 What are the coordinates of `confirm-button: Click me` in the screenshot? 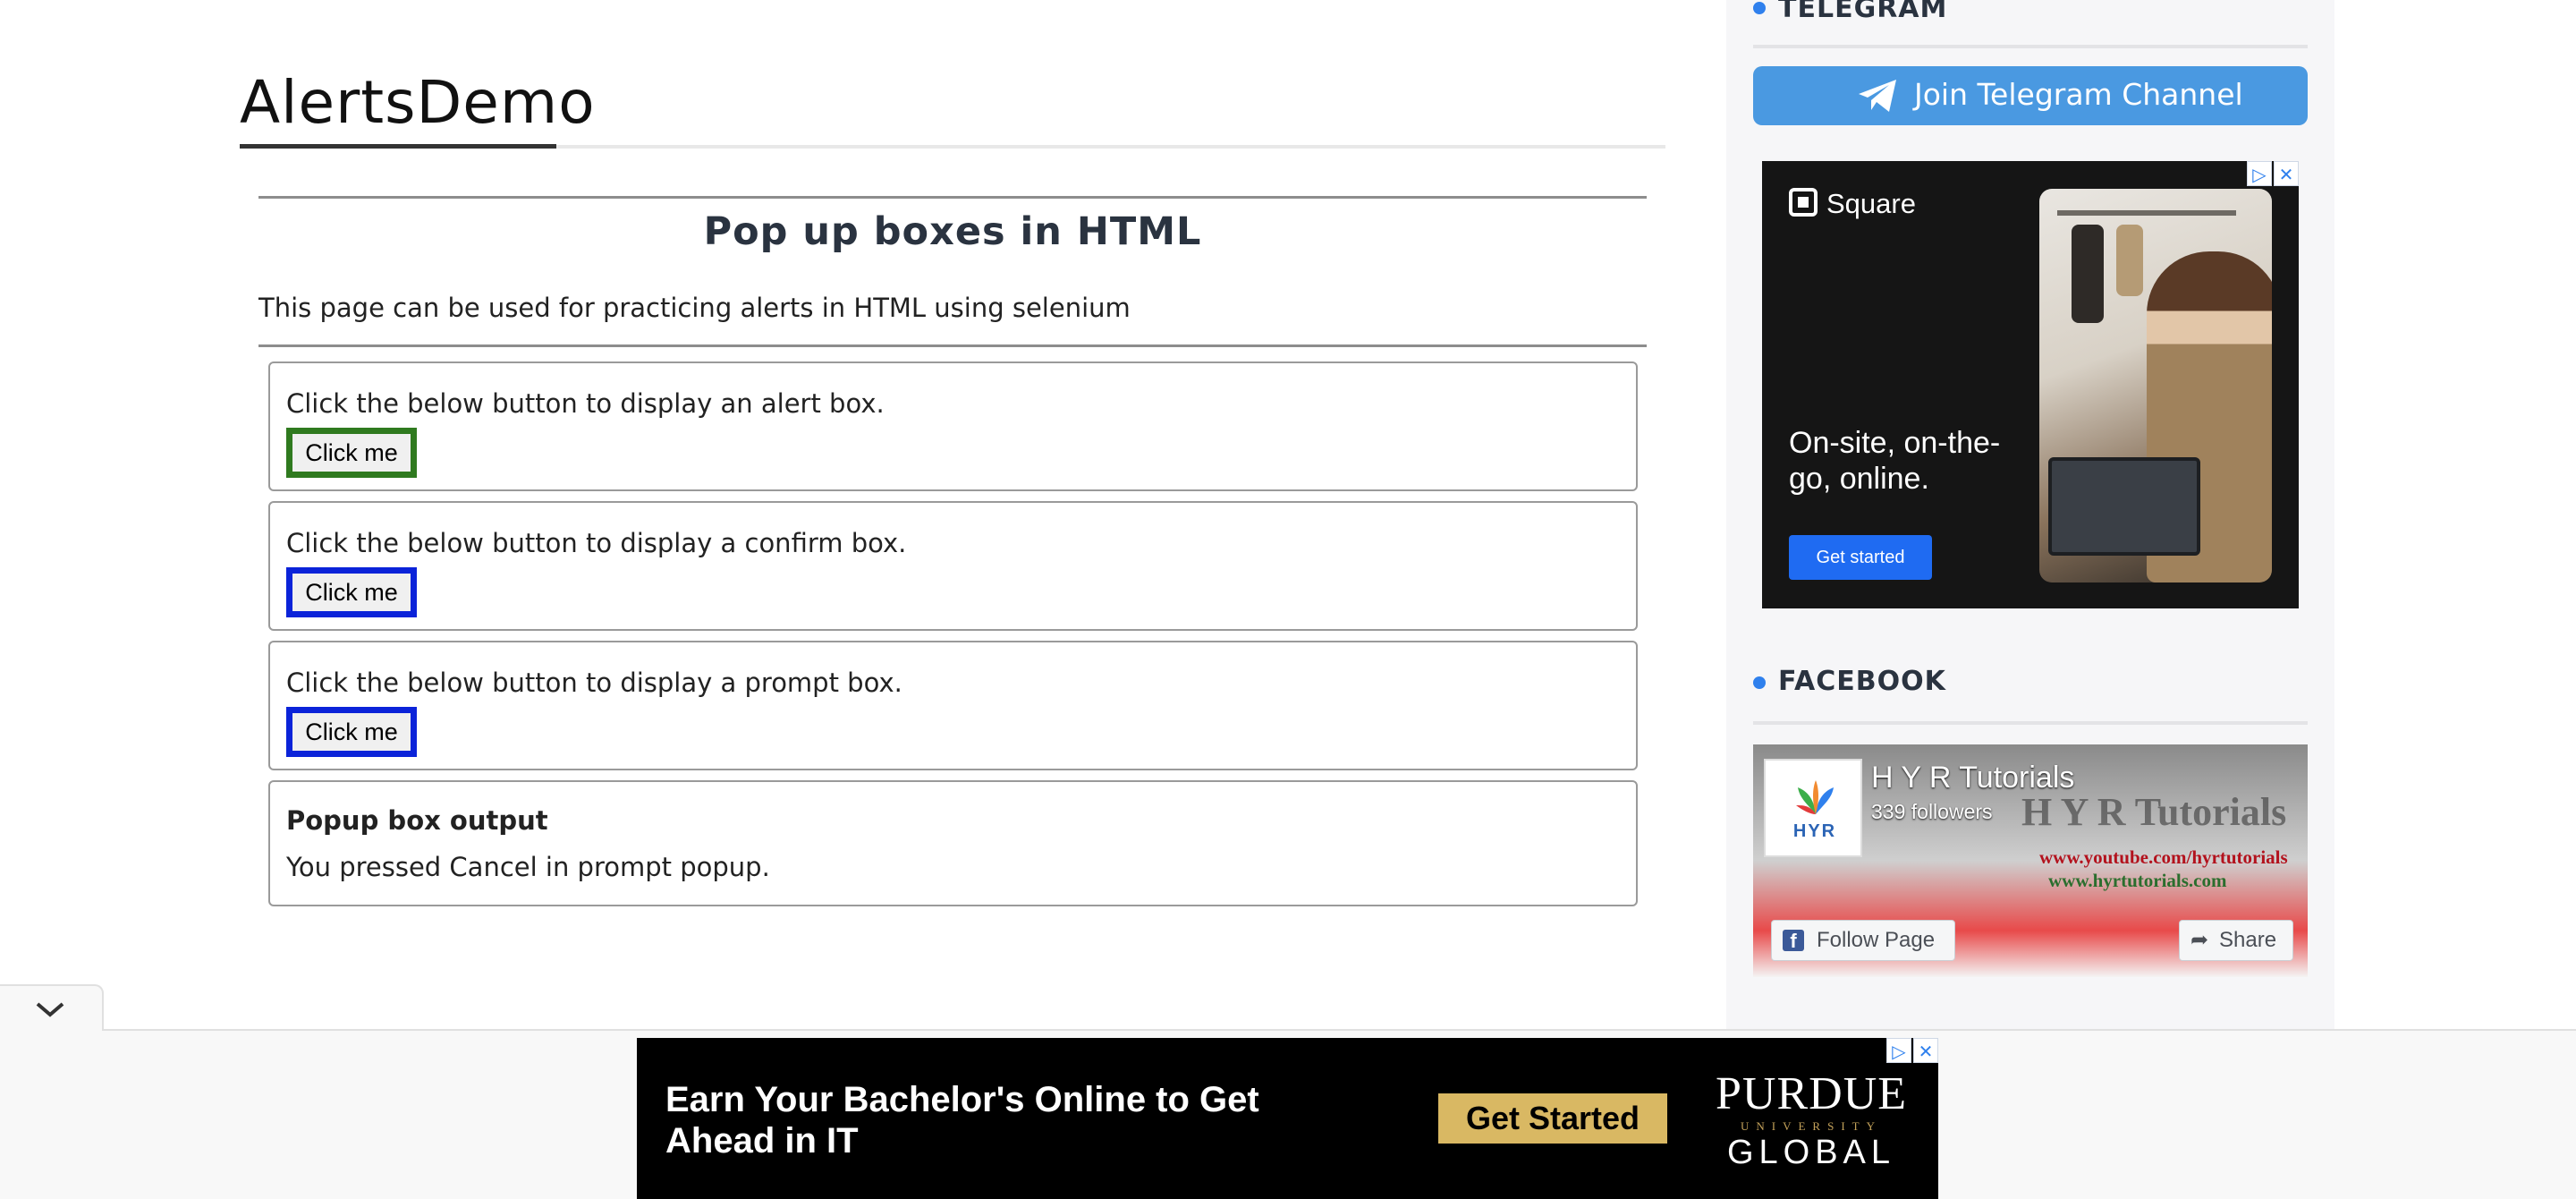 It's located at (351, 592).